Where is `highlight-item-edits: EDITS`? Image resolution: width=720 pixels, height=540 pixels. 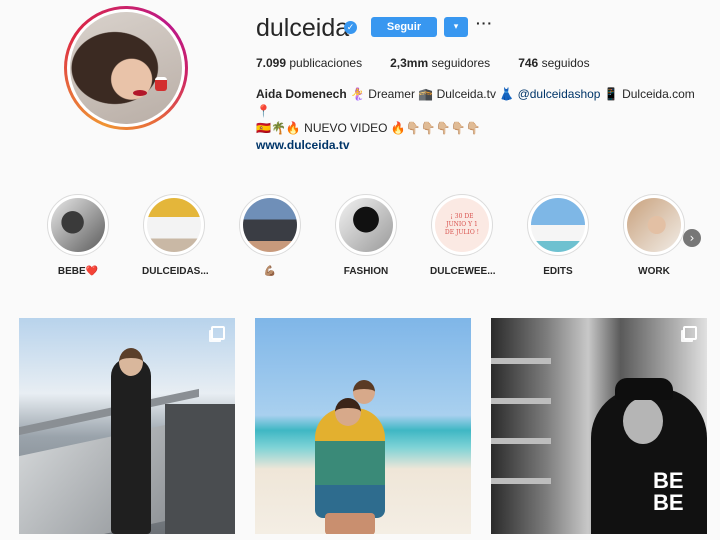
highlight-item-edits: EDITS is located at coordinates (558, 235).